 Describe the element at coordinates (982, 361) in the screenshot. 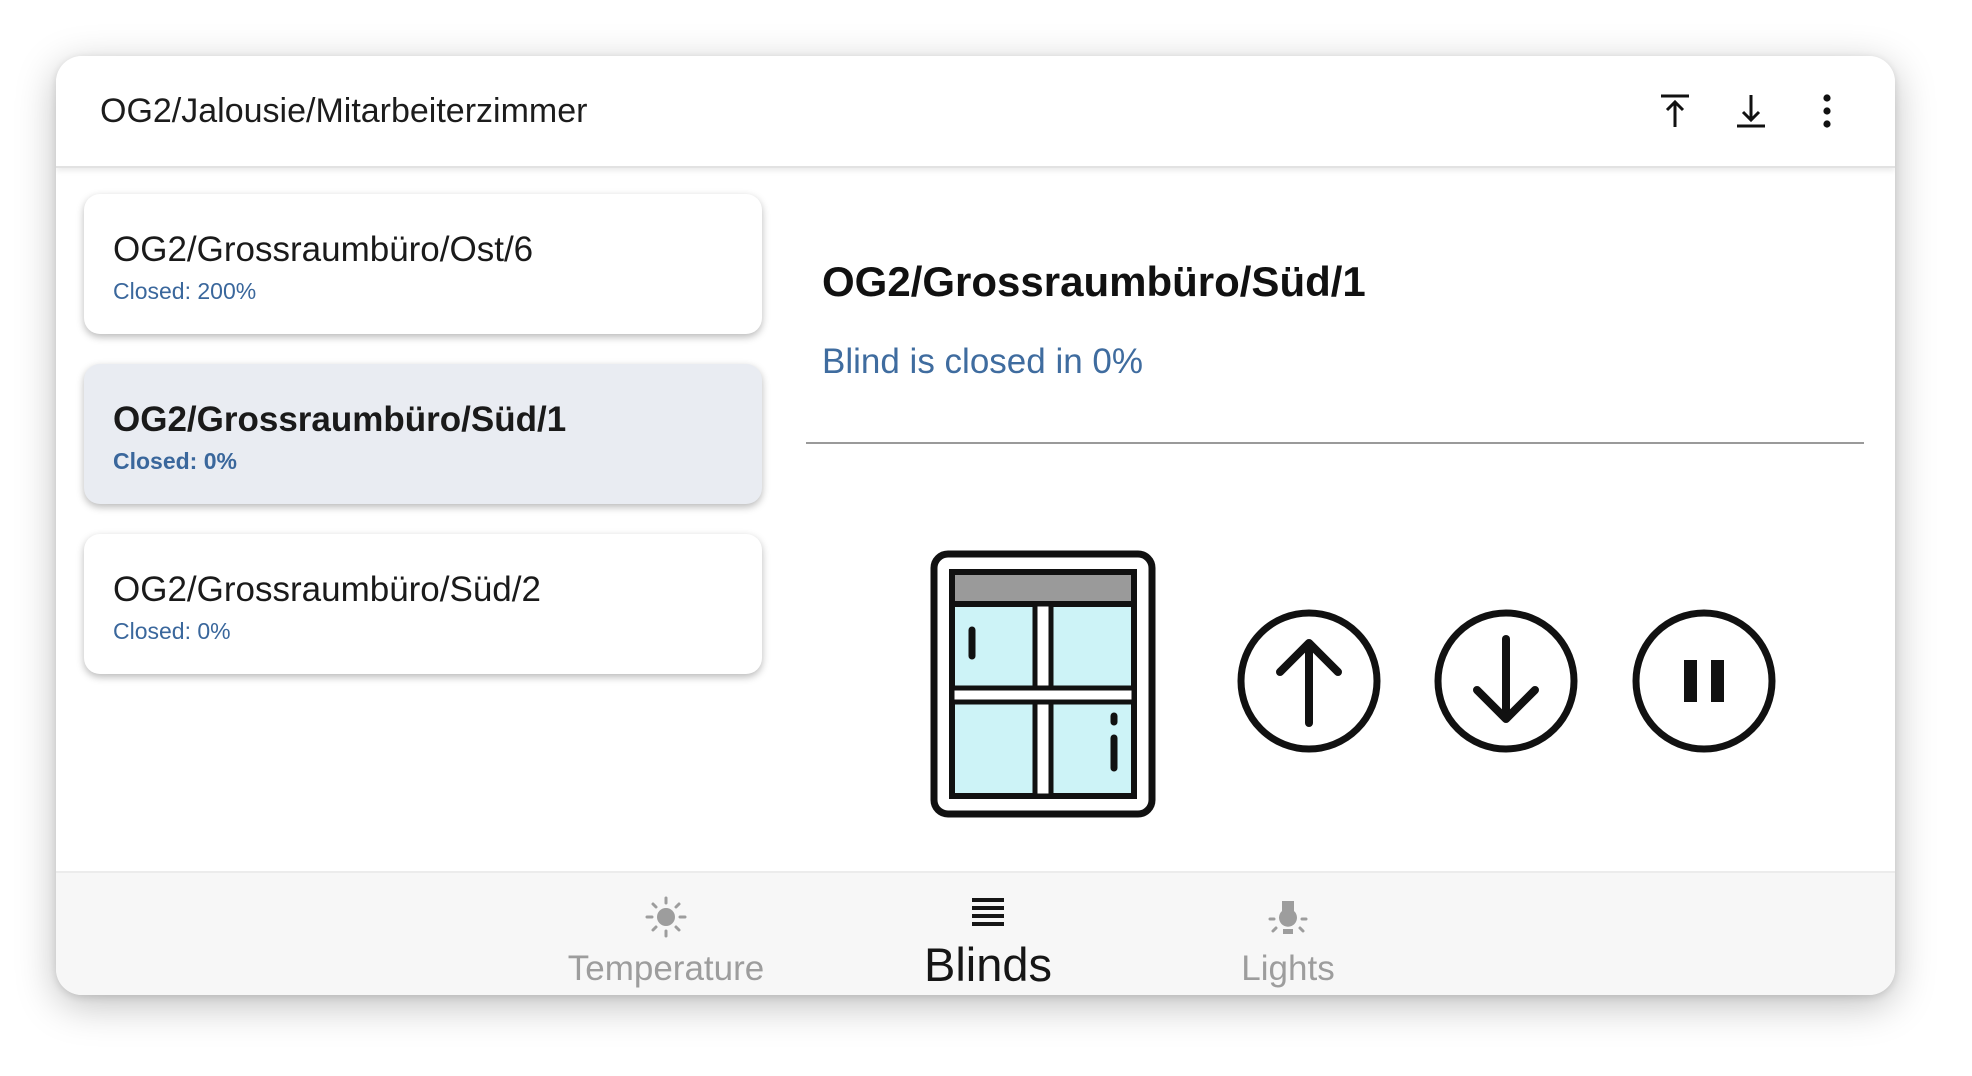

I see `detail-status: Blind is closed in 0%` at that location.